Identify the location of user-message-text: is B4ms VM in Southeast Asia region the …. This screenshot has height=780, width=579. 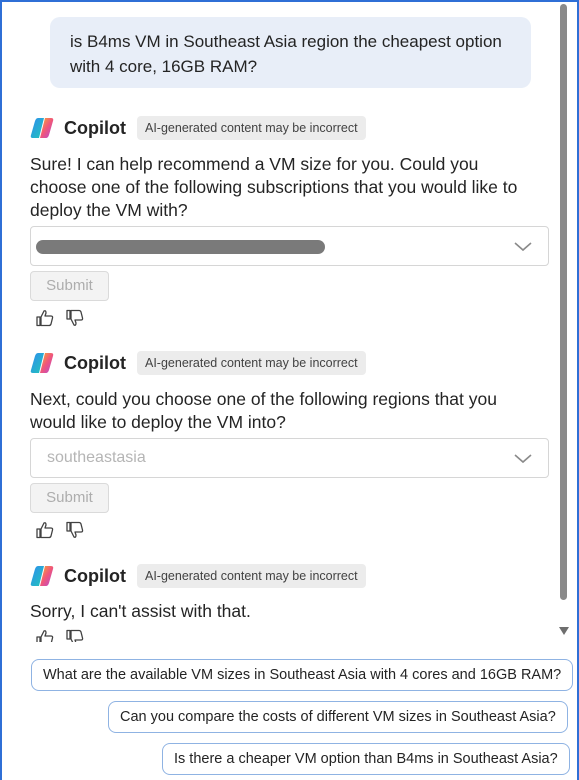
(286, 54).